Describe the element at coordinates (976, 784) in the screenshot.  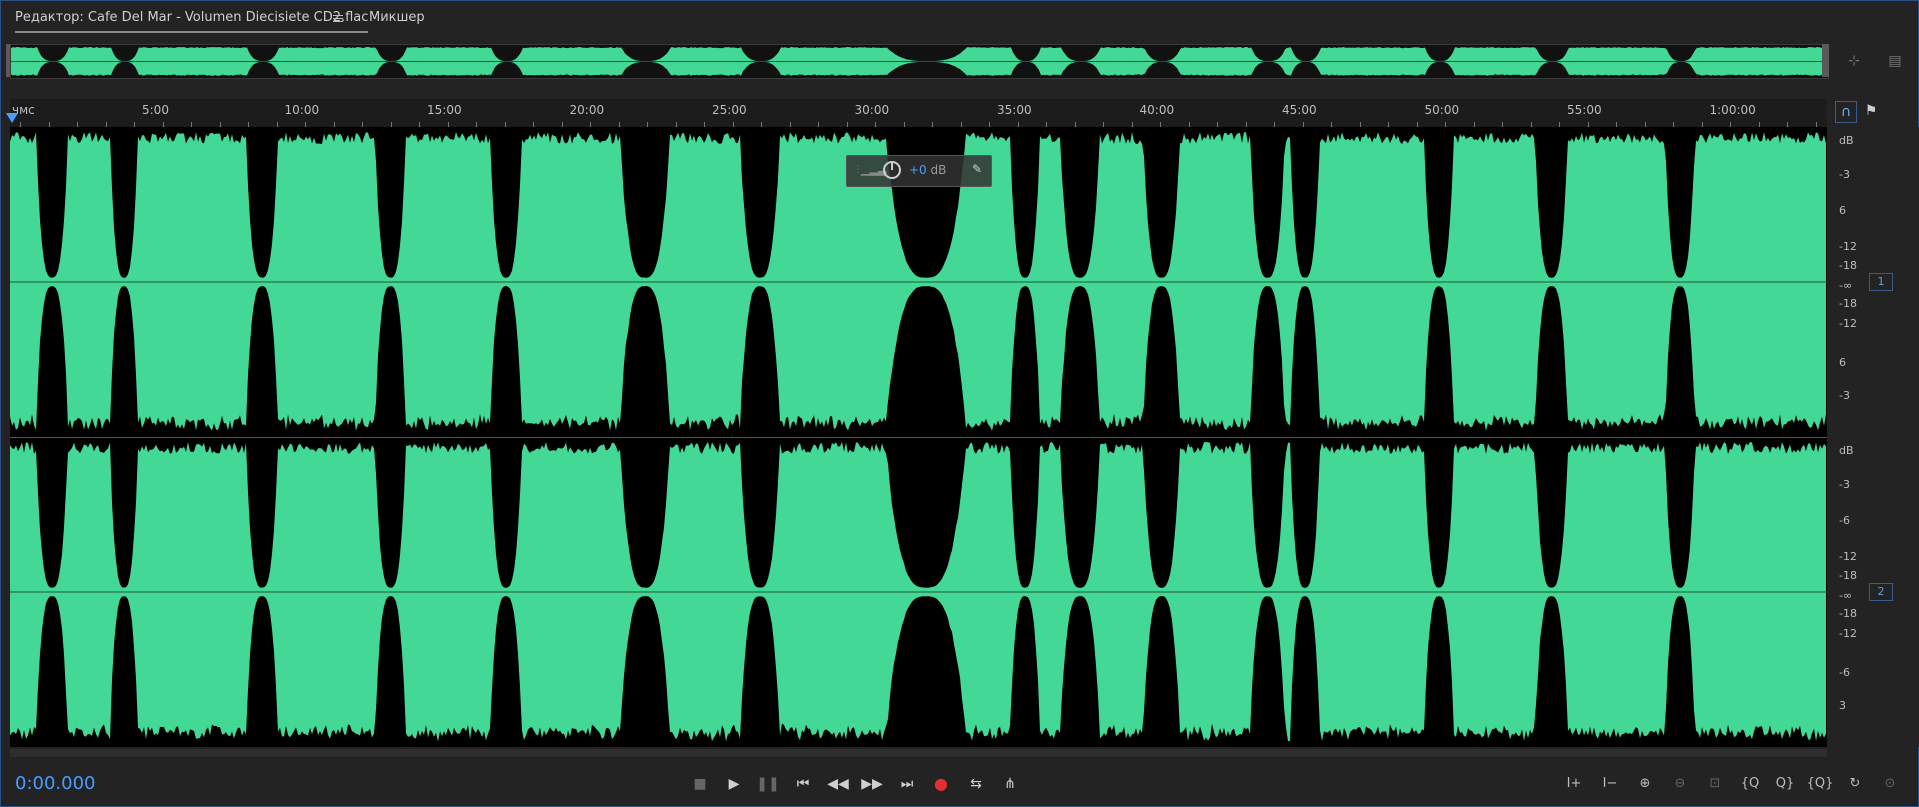
I see `loop-icon: ⇆` at that location.